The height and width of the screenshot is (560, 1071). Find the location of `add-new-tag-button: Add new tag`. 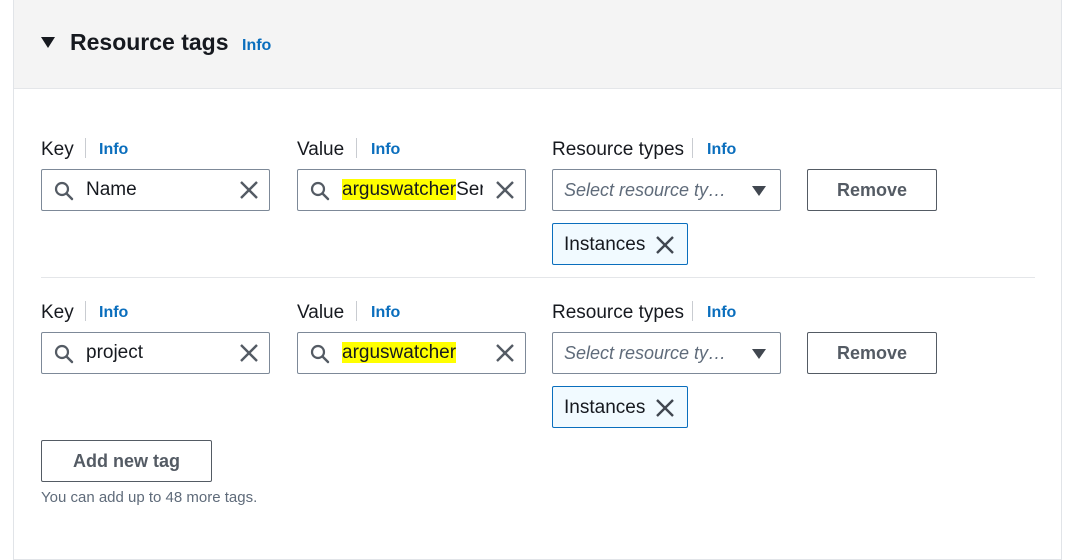

add-new-tag-button: Add new tag is located at coordinates (126, 461).